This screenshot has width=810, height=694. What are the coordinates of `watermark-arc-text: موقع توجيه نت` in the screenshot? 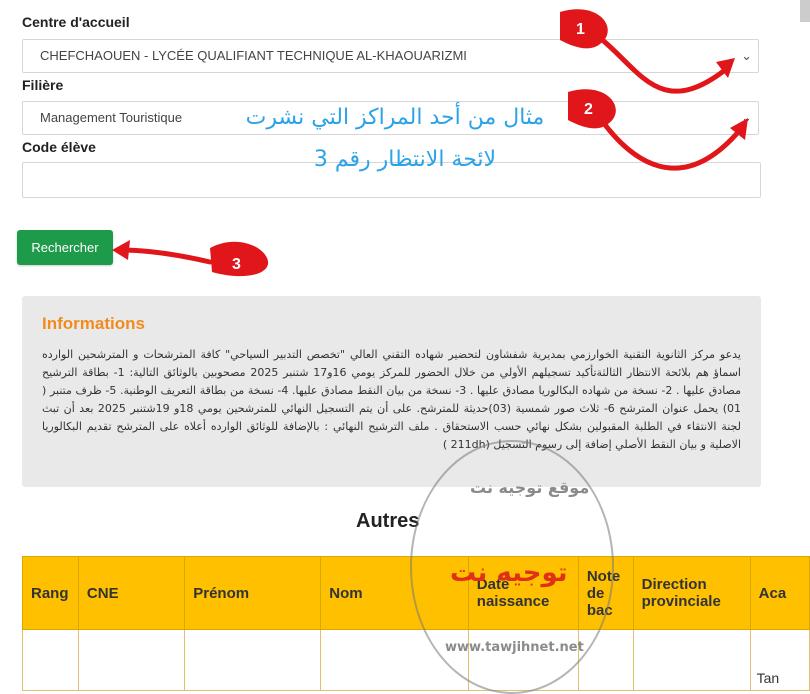 It's located at (530, 487).